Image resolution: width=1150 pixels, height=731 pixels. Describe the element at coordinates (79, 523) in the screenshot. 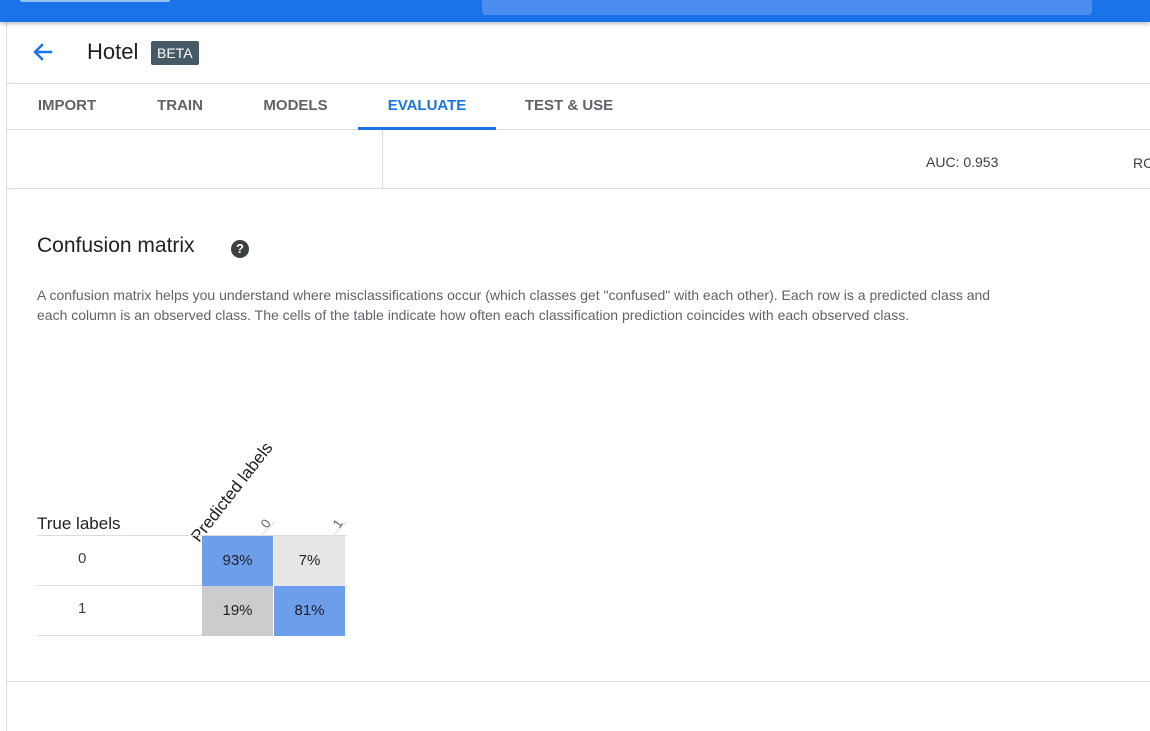

I see `true-labels-heading: True labels` at that location.